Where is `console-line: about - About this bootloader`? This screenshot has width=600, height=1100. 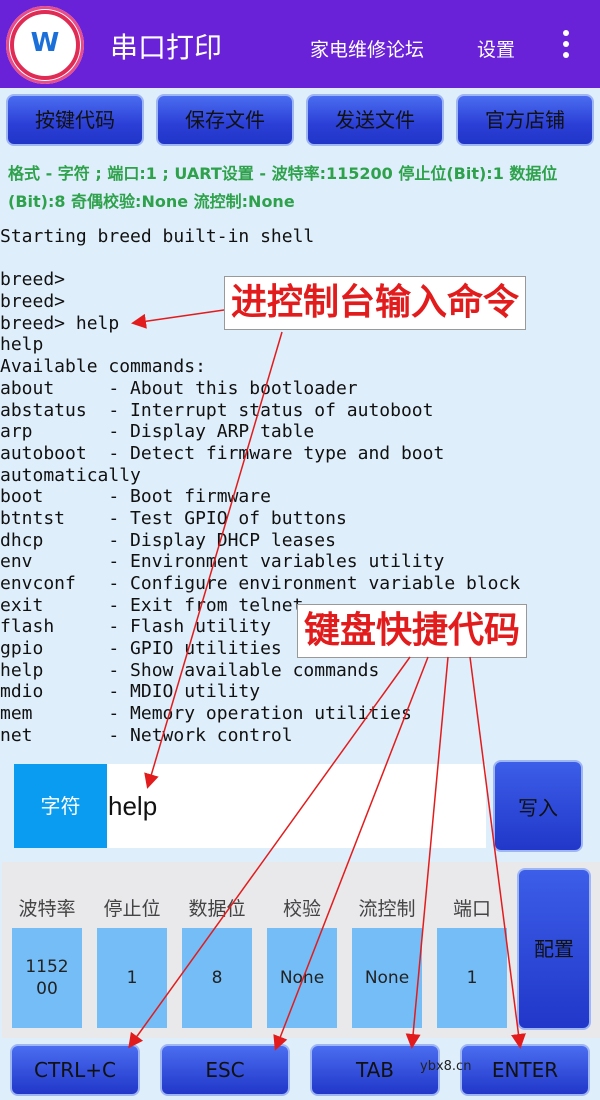
console-line: about - About this bootloader is located at coordinates (179, 388).